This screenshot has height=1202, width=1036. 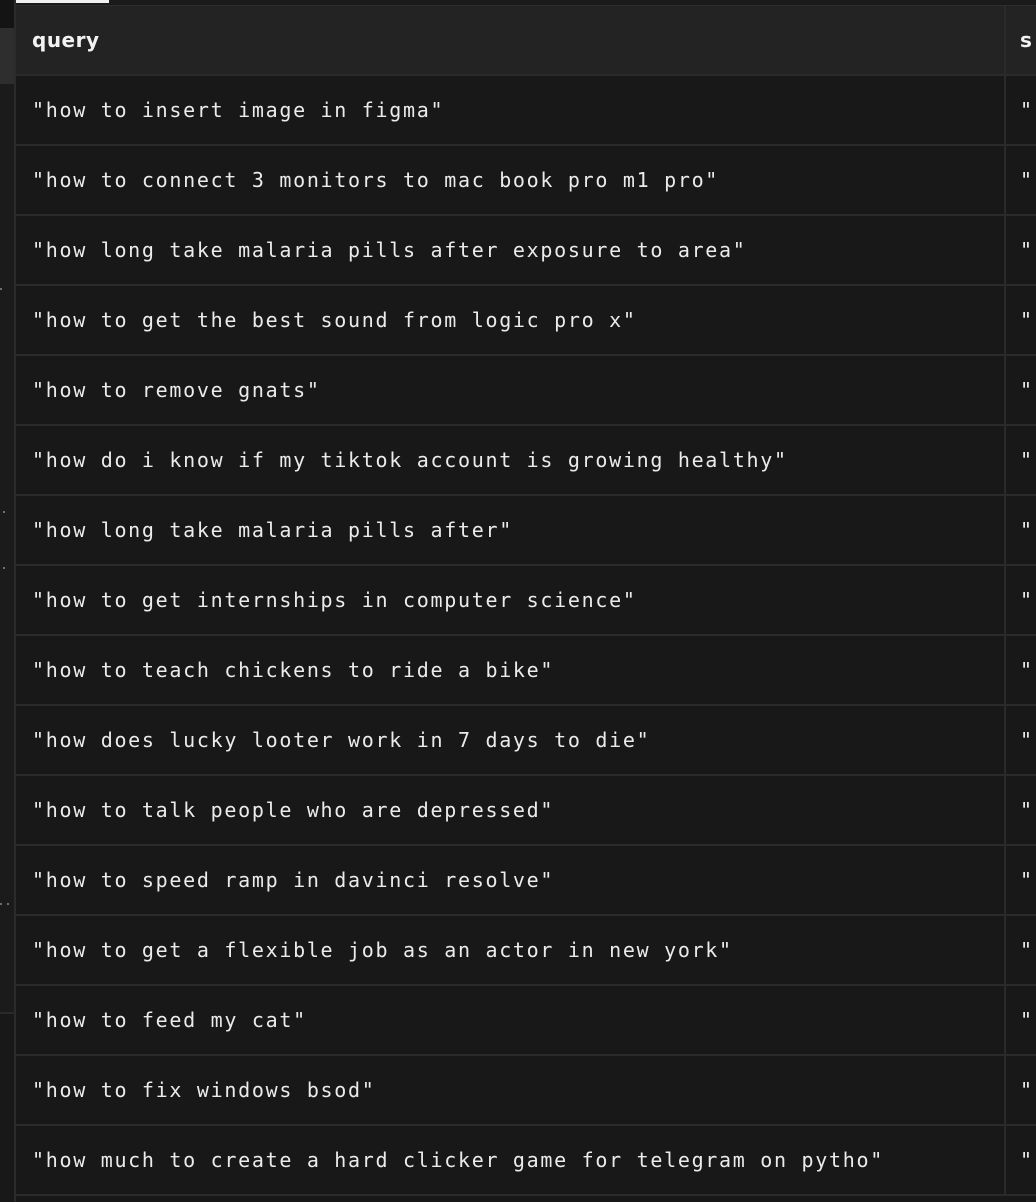 What do you see at coordinates (511, 41) in the screenshot?
I see `column-header-query: query` at bounding box center [511, 41].